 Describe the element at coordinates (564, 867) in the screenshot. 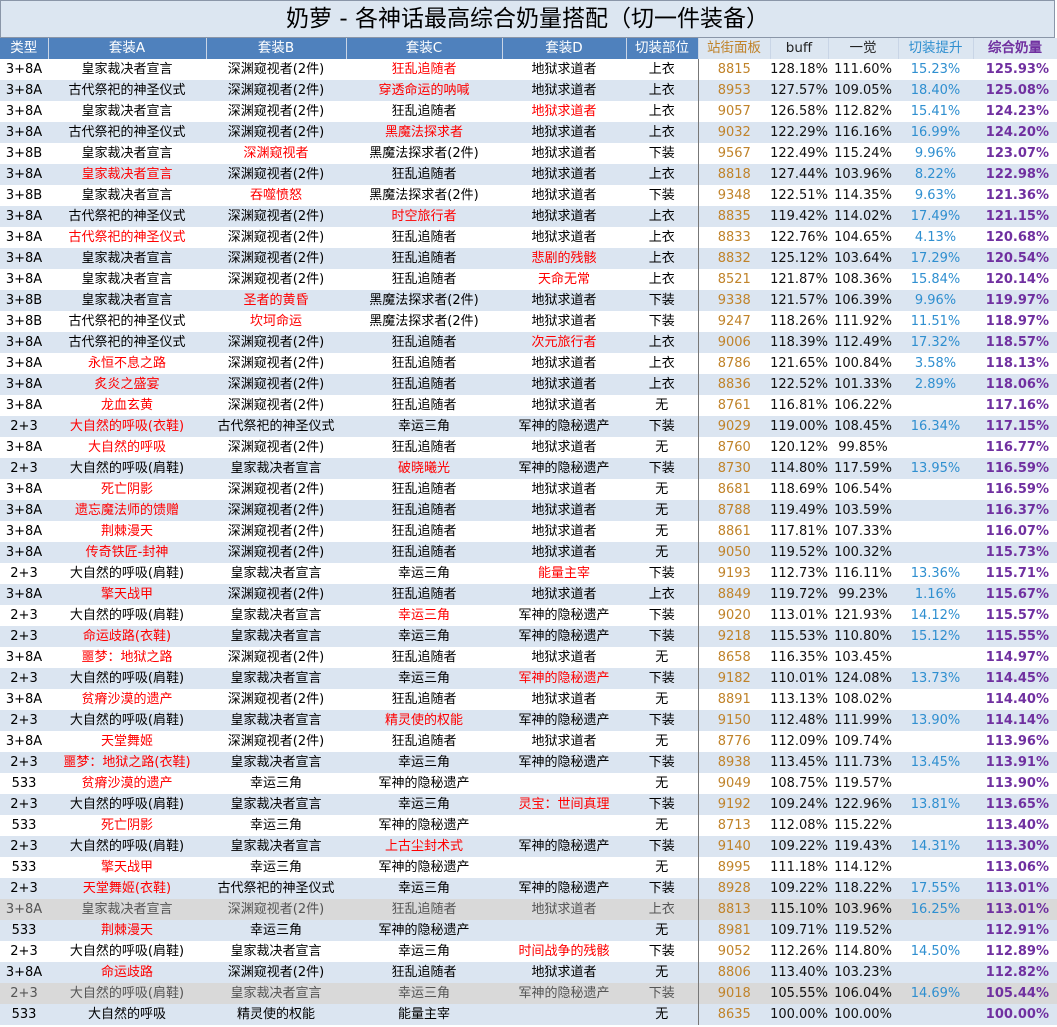

I see `set-d-cell` at that location.